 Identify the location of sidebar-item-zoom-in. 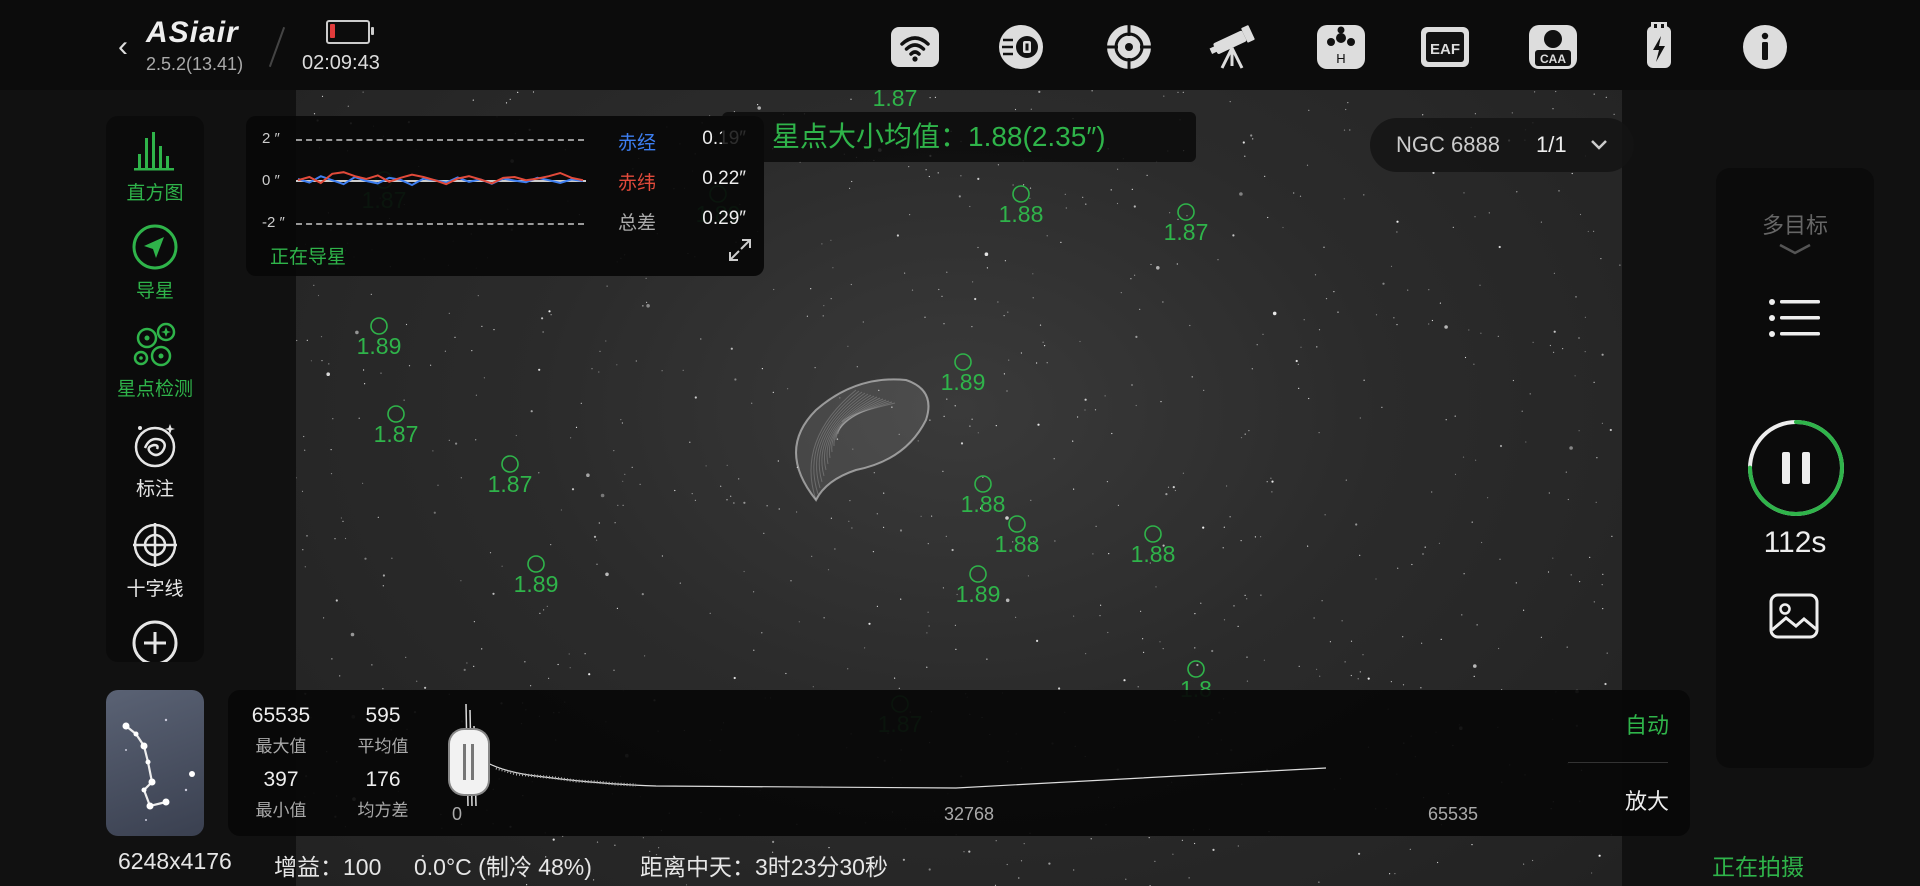
(155, 640).